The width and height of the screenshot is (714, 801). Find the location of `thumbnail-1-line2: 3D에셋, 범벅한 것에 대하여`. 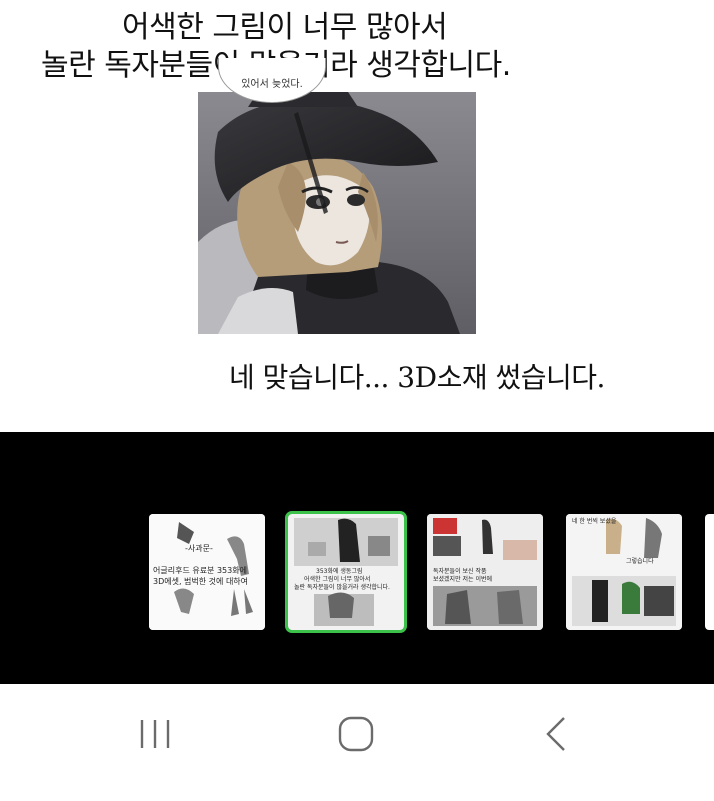

thumbnail-1-line2: 3D에셋, 범벅한 것에 대하여 is located at coordinates (201, 581).